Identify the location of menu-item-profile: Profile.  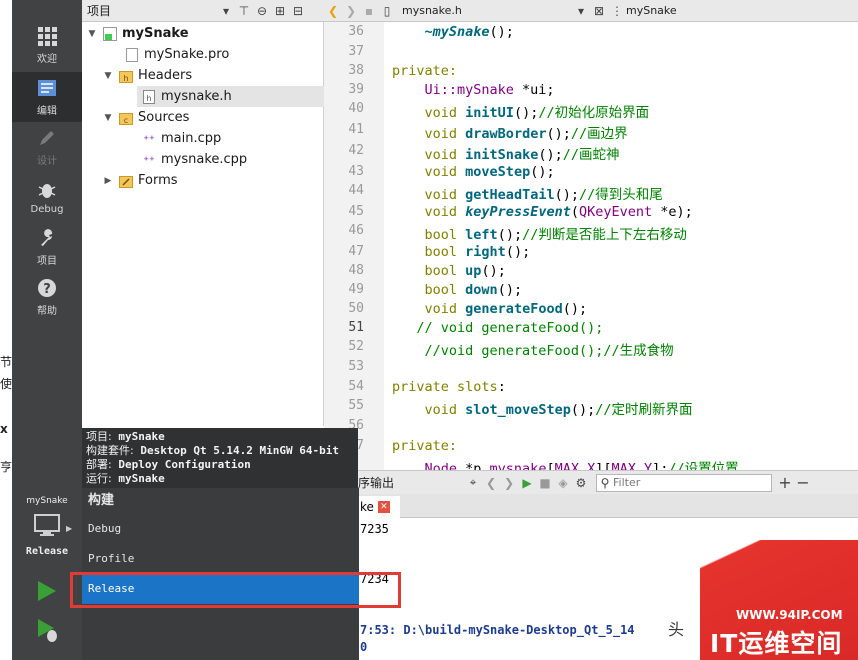
(220, 559).